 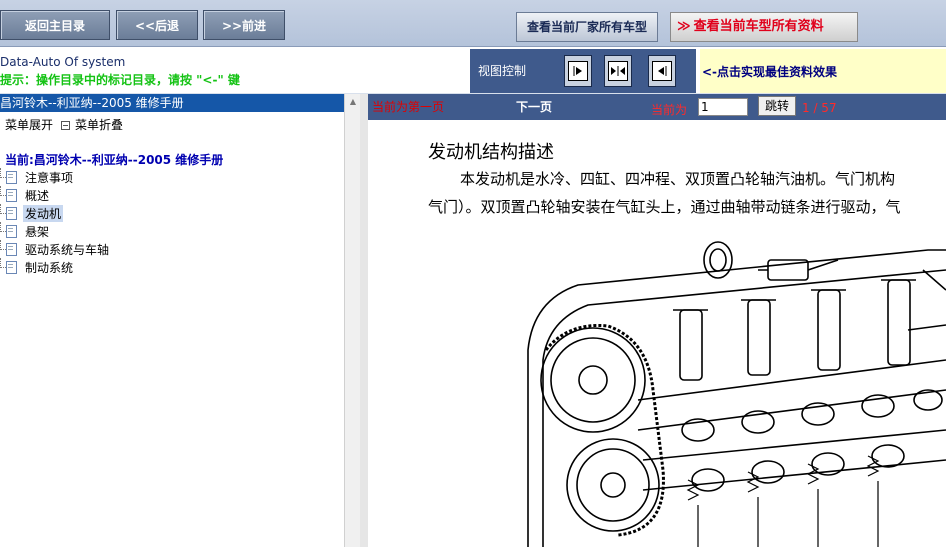 I want to click on document-paragraph: 气门）。双顶置凸轮轴安装在气缸头上，通过曲轴带动链条进行驱动，气, so click(x=664, y=207).